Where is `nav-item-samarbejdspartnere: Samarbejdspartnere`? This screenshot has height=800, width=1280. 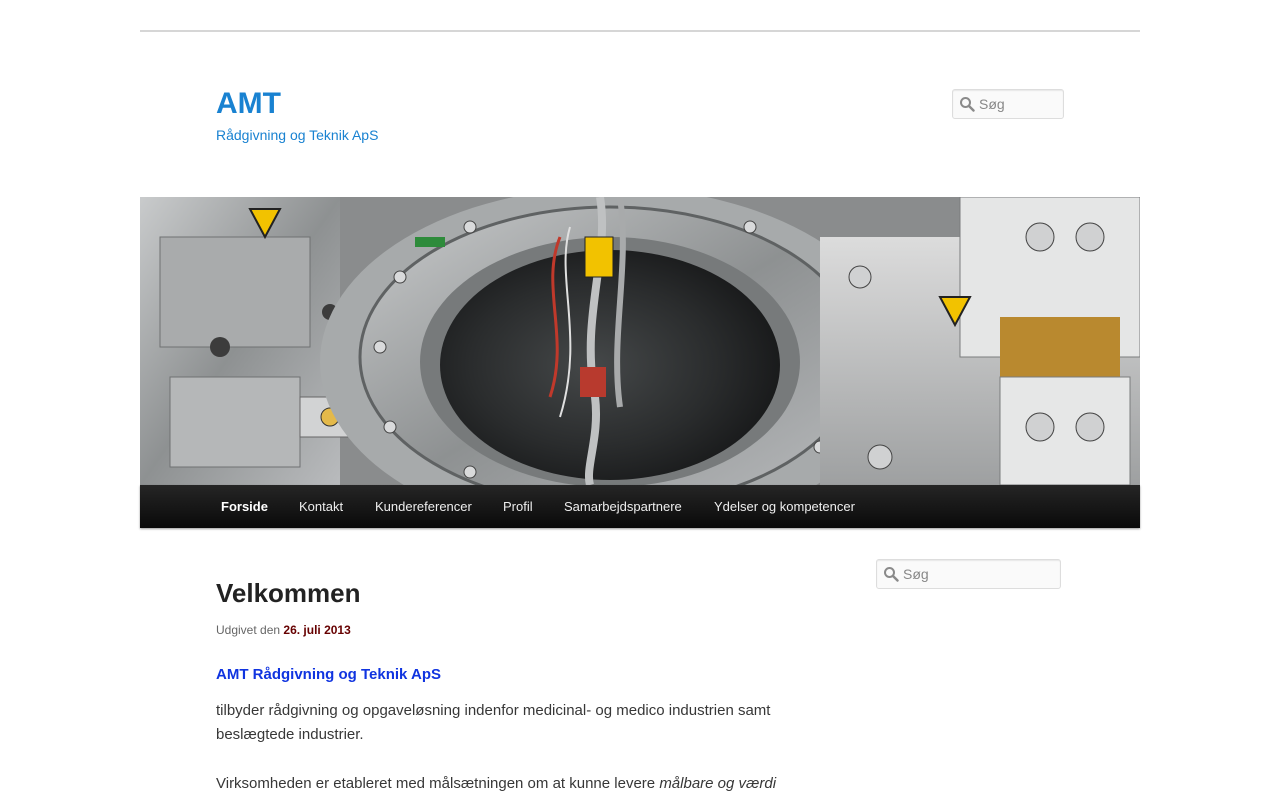 nav-item-samarbejdspartnere: Samarbejdspartnere is located at coordinates (623, 506).